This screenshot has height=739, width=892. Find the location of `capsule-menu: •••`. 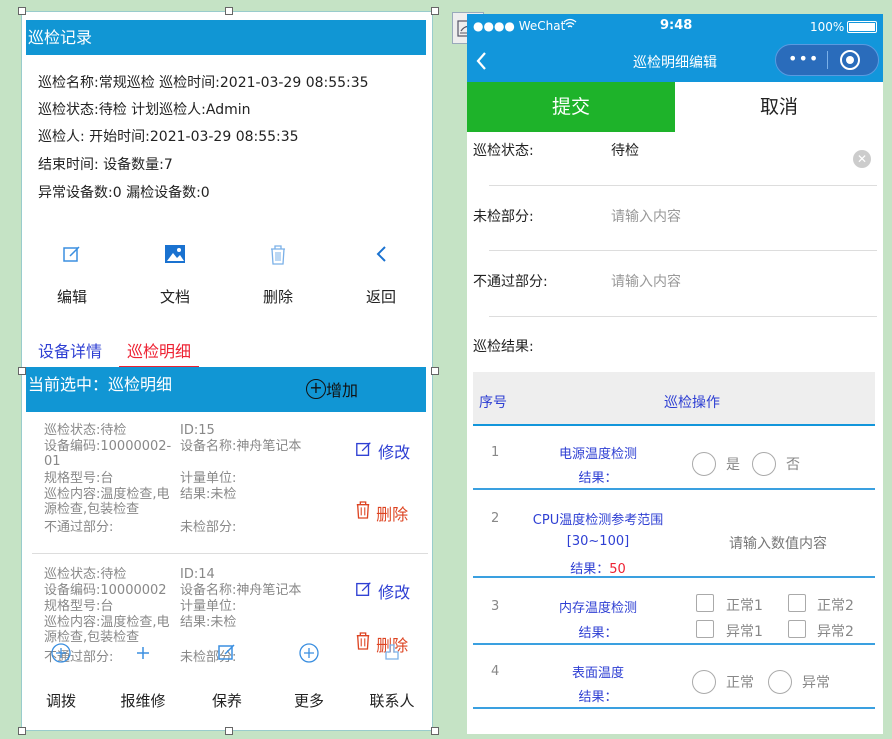

capsule-menu: ••• is located at coordinates (827, 60).